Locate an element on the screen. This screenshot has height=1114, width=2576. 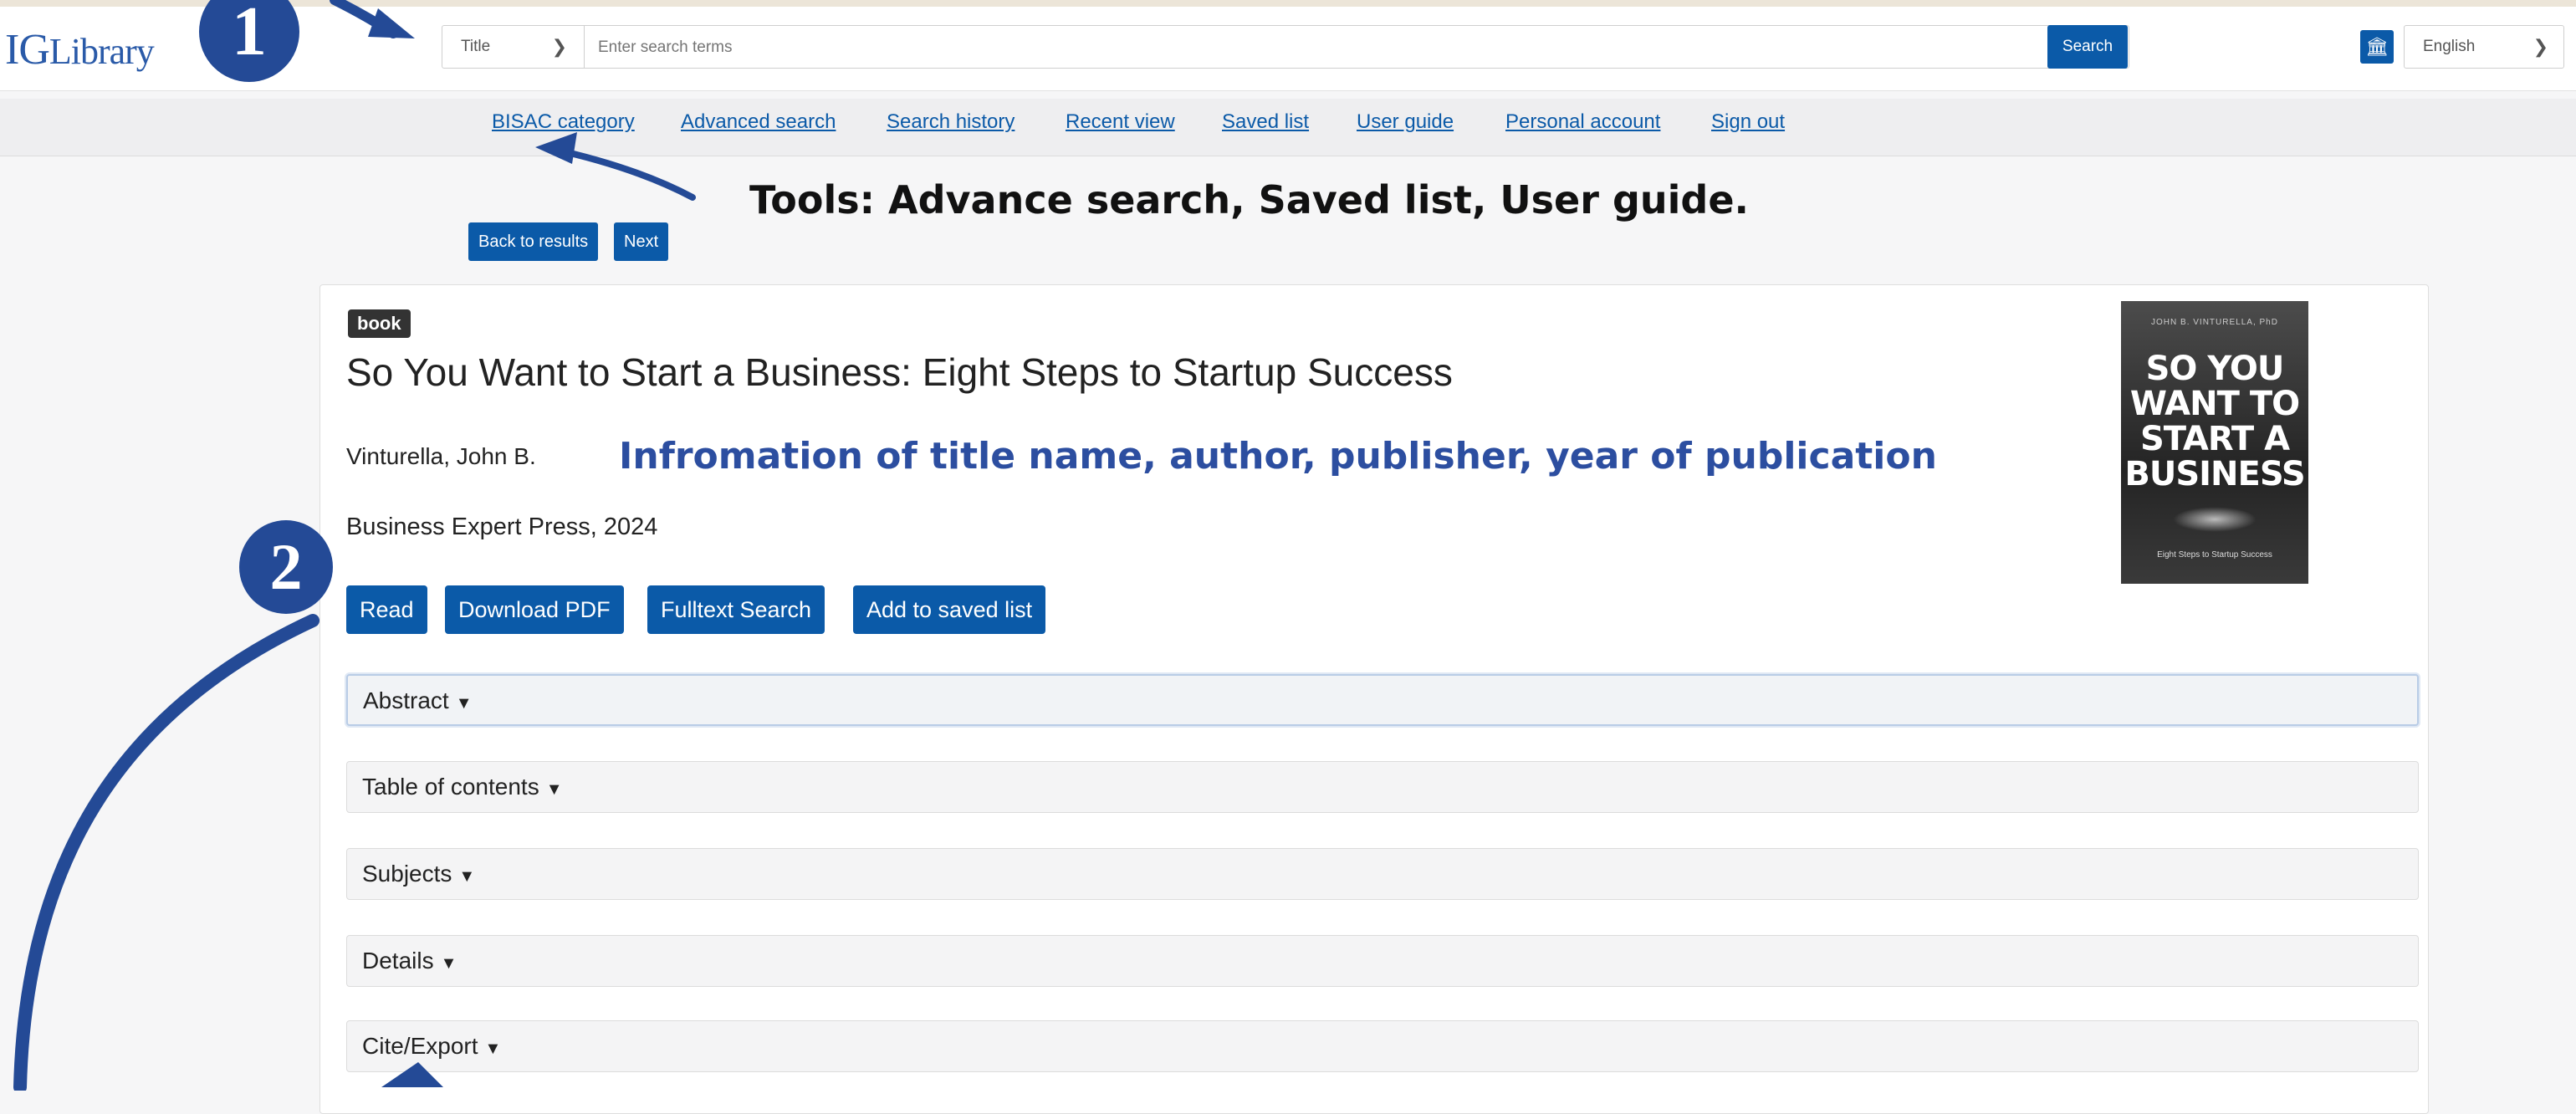
arrow-head-bisac is located at coordinates (556, 148).